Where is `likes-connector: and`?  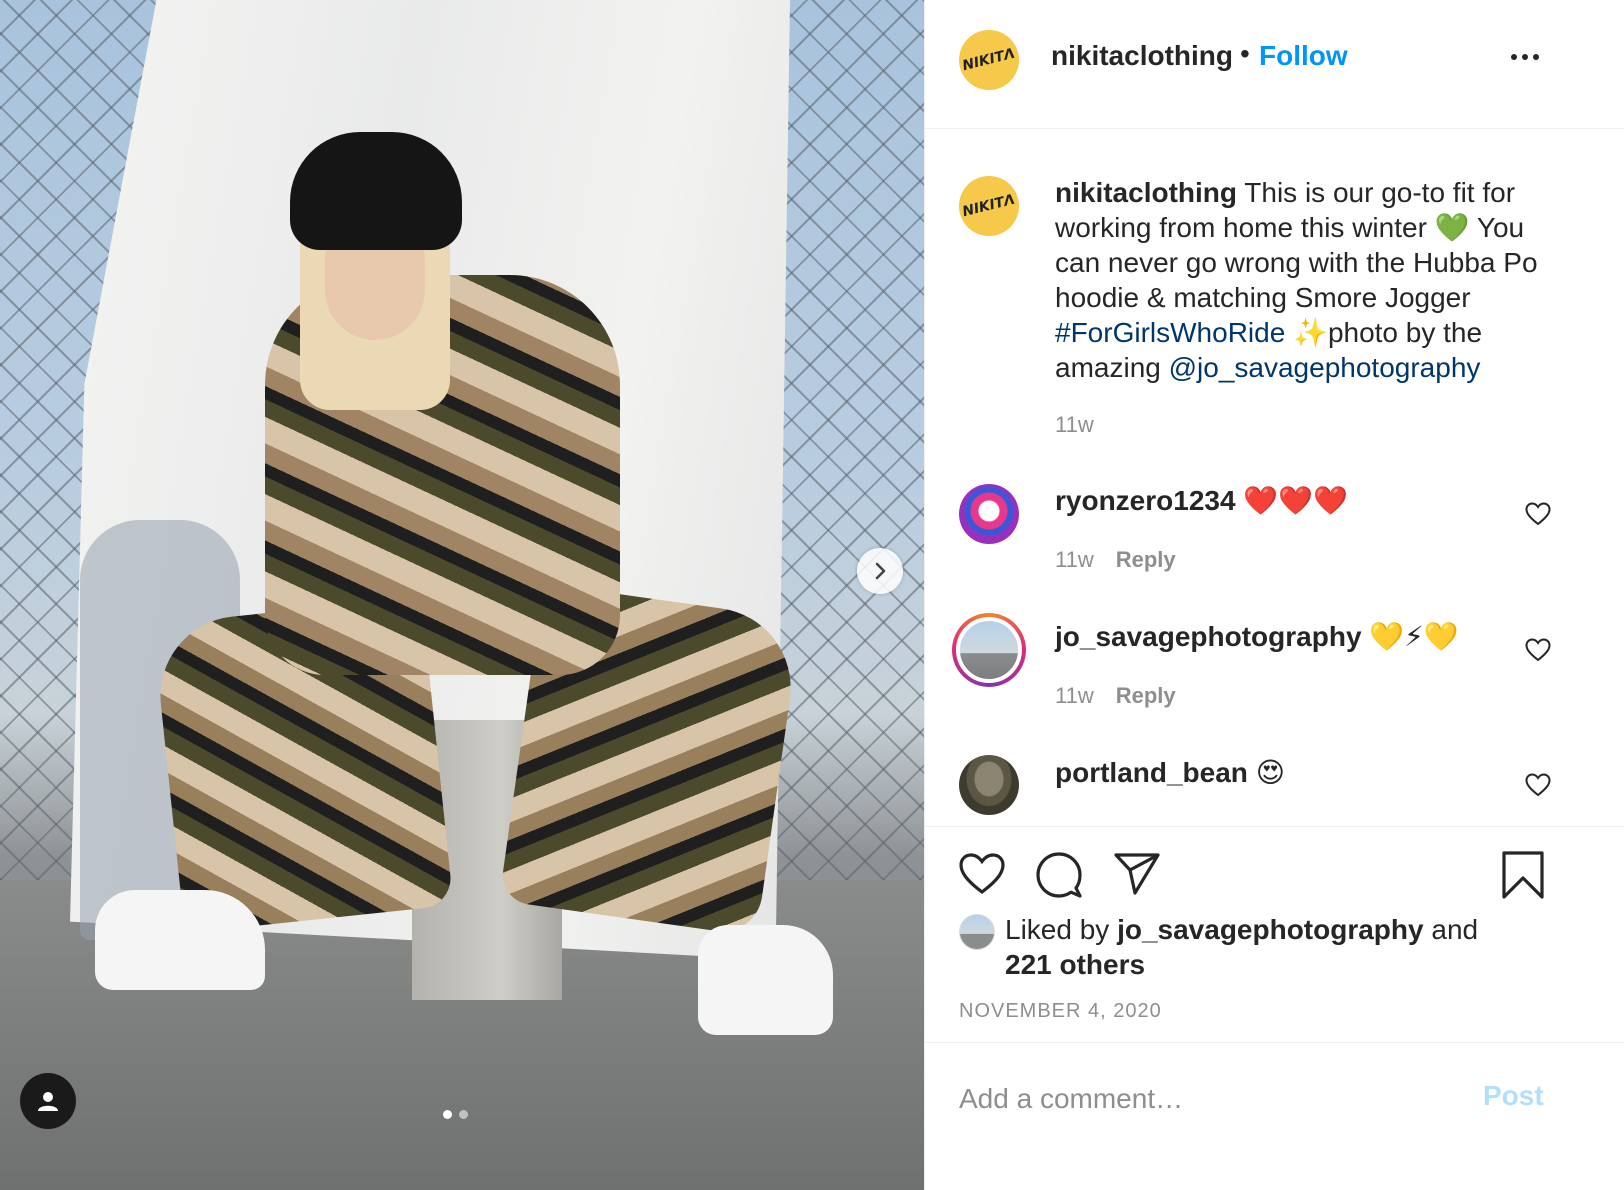
likes-connector: and is located at coordinates (1455, 929).